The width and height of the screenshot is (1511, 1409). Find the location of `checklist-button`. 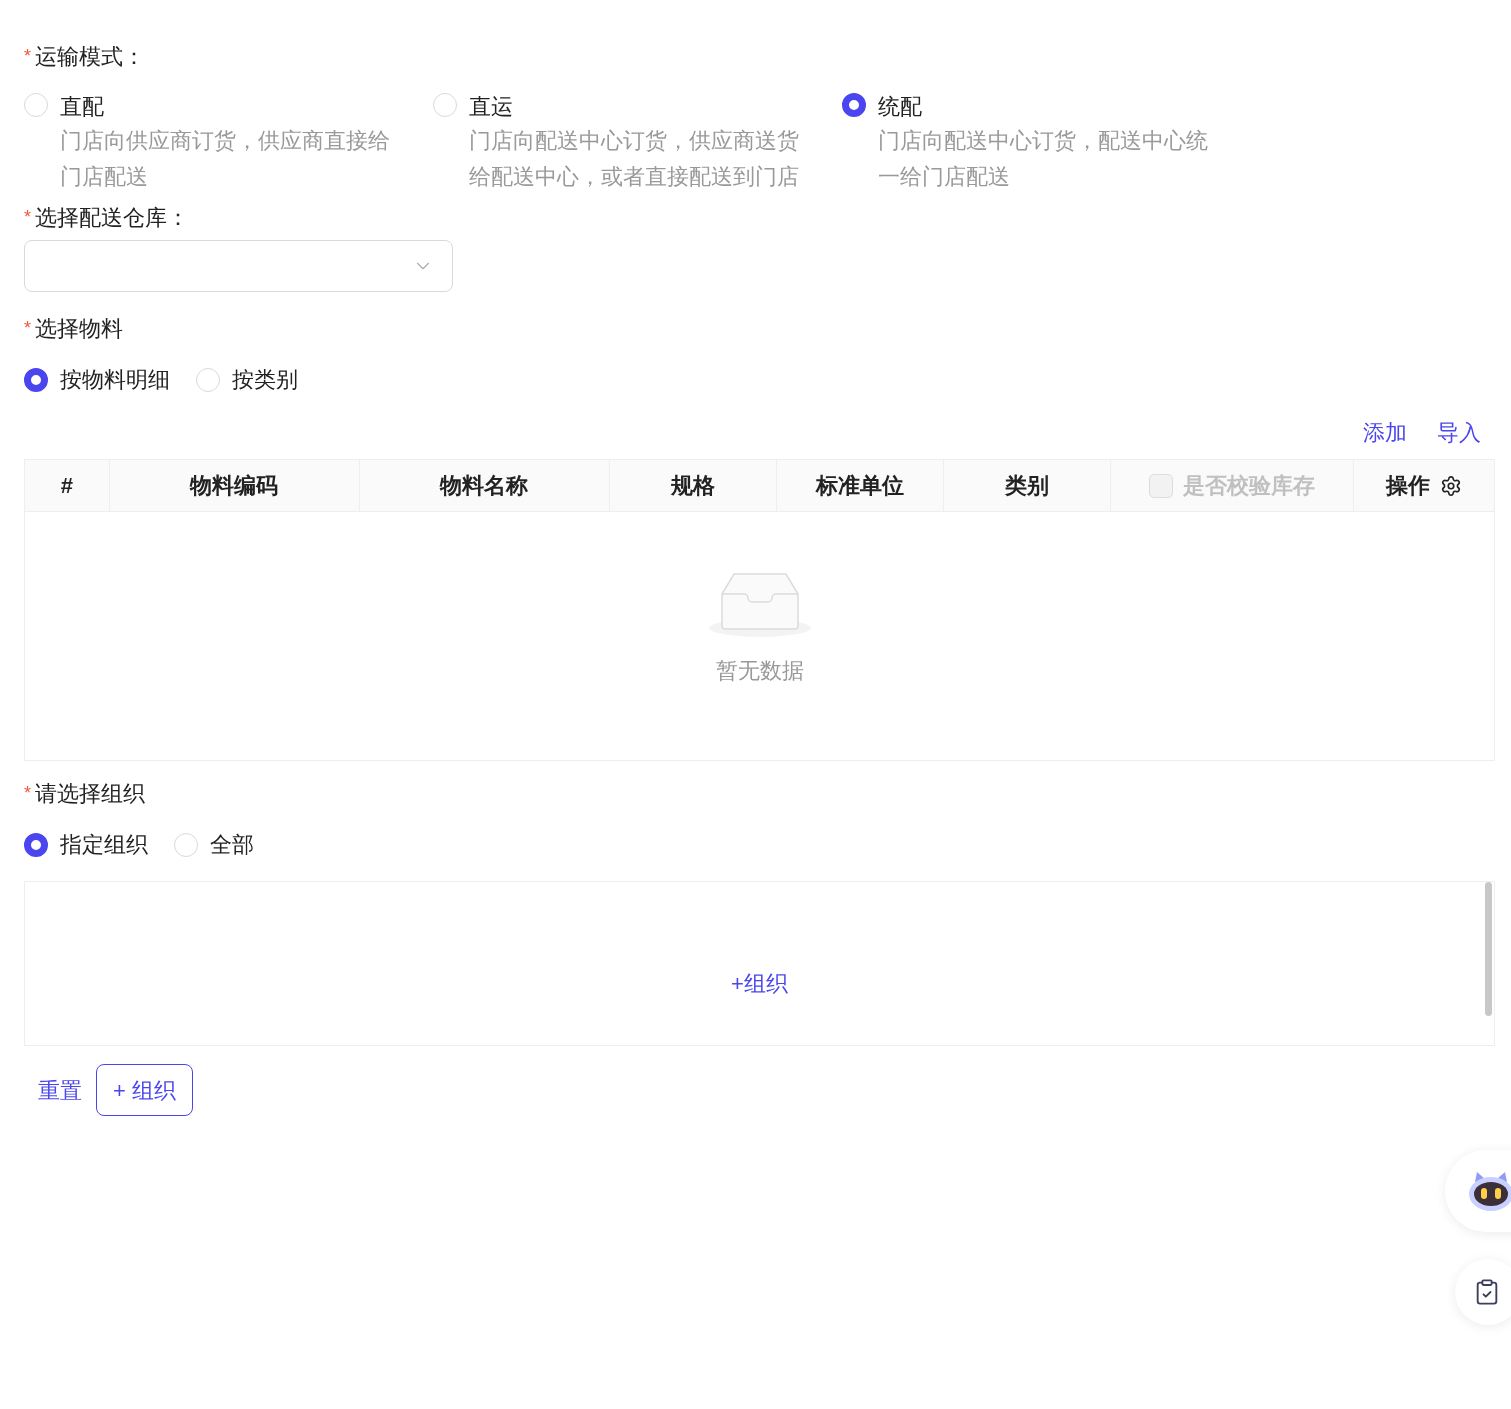

checklist-button is located at coordinates (1483, 1292).